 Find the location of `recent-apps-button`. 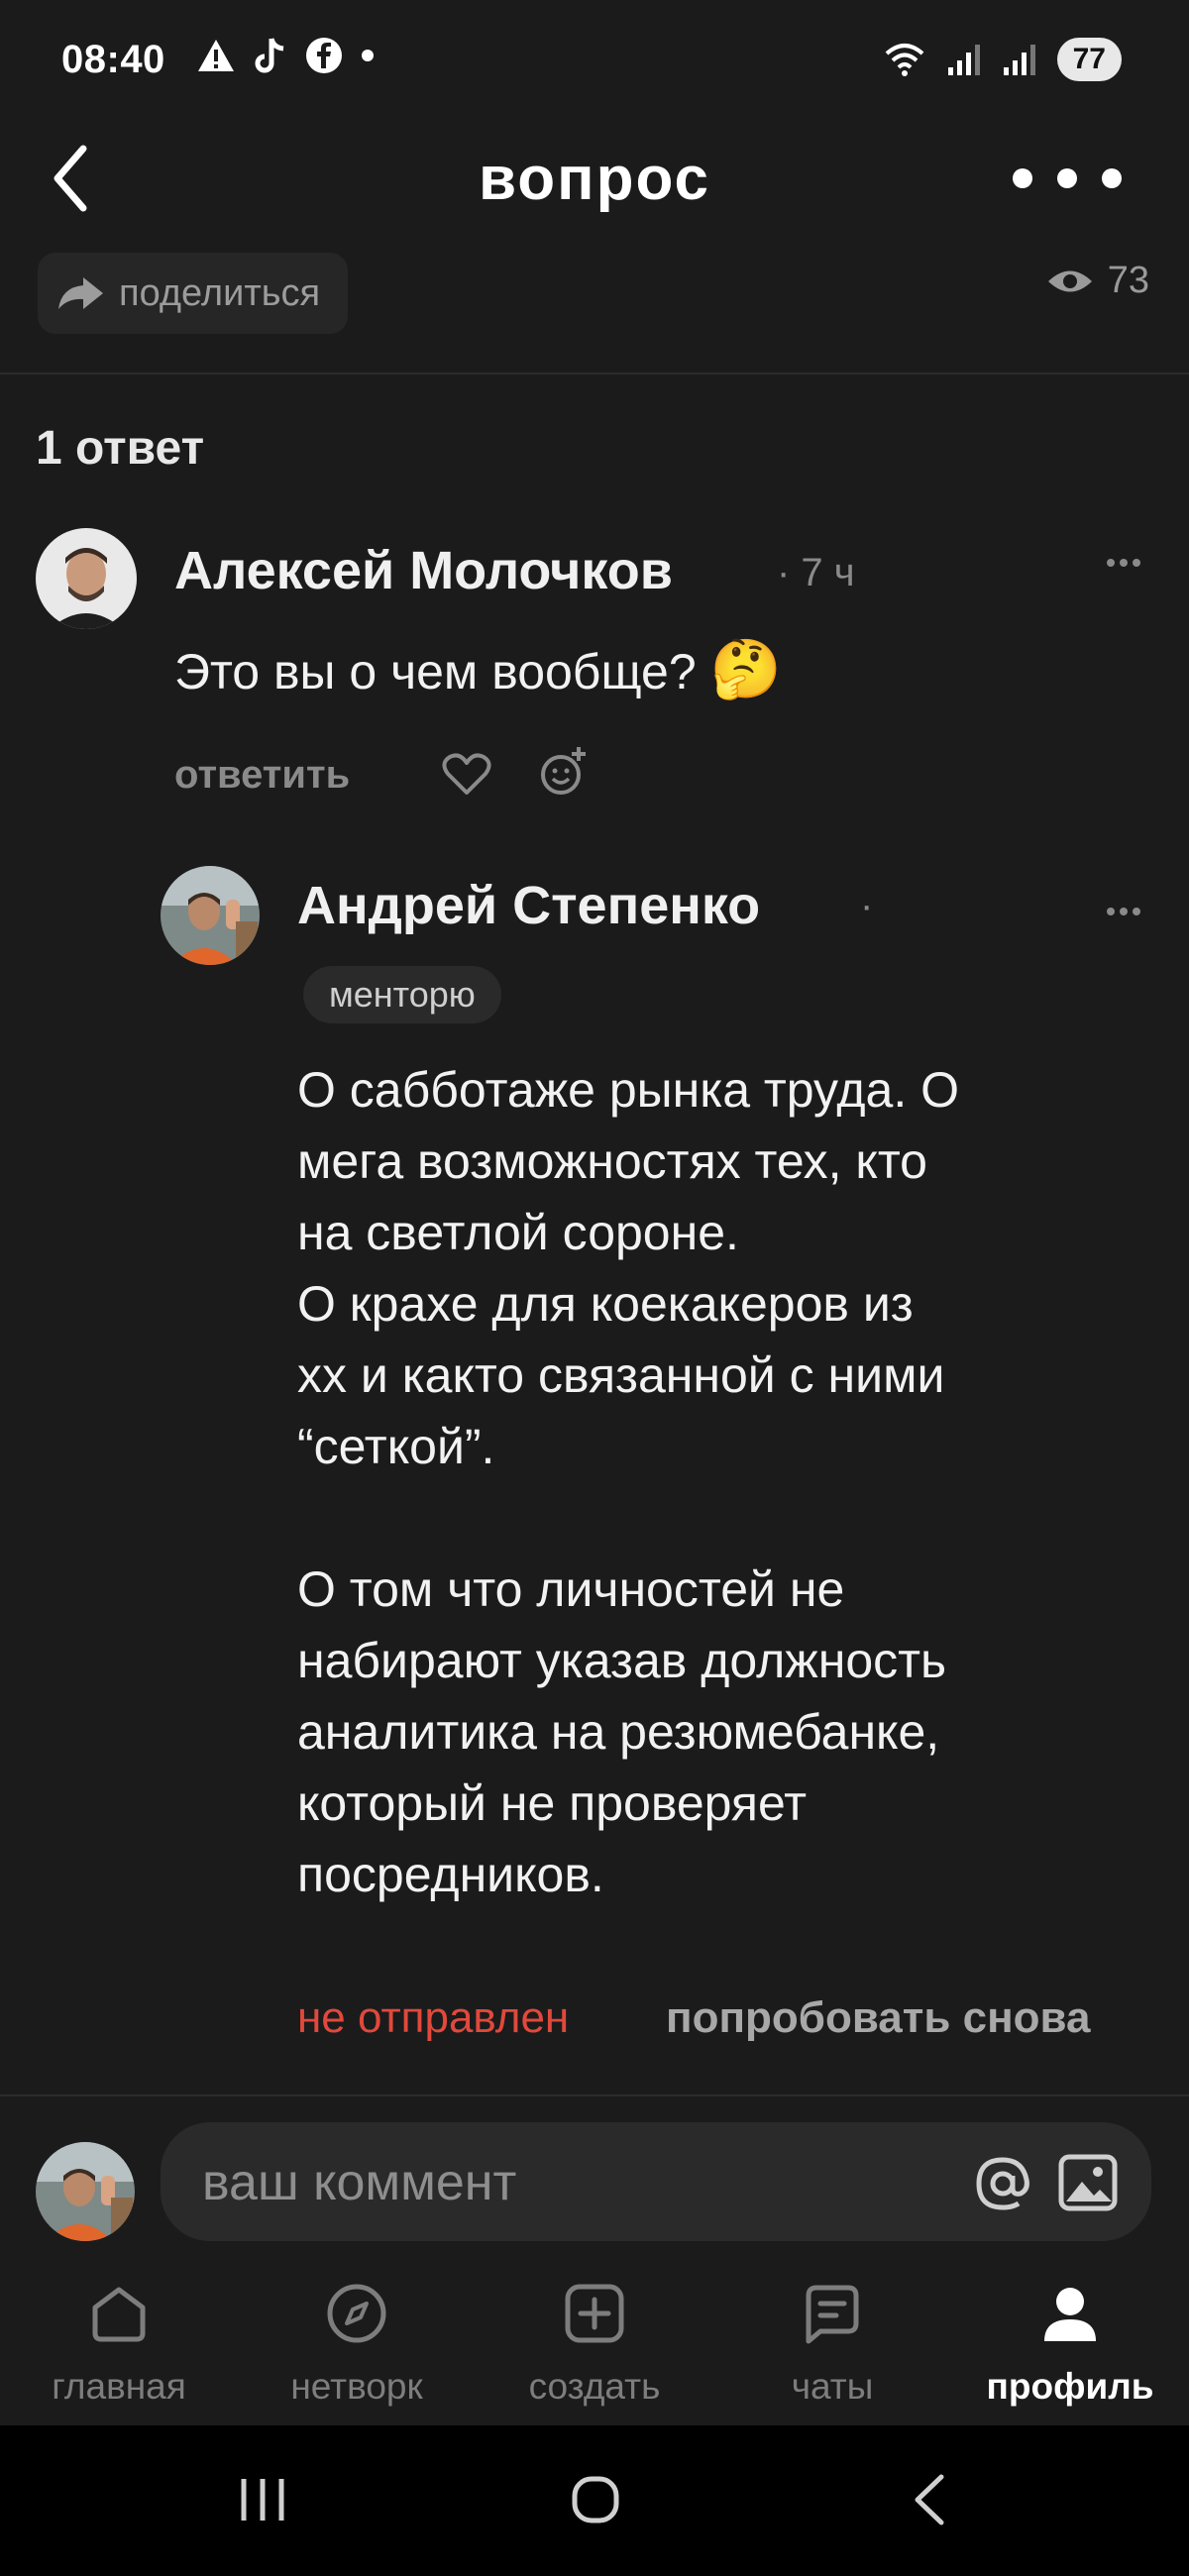

recent-apps-button is located at coordinates (263, 2502).